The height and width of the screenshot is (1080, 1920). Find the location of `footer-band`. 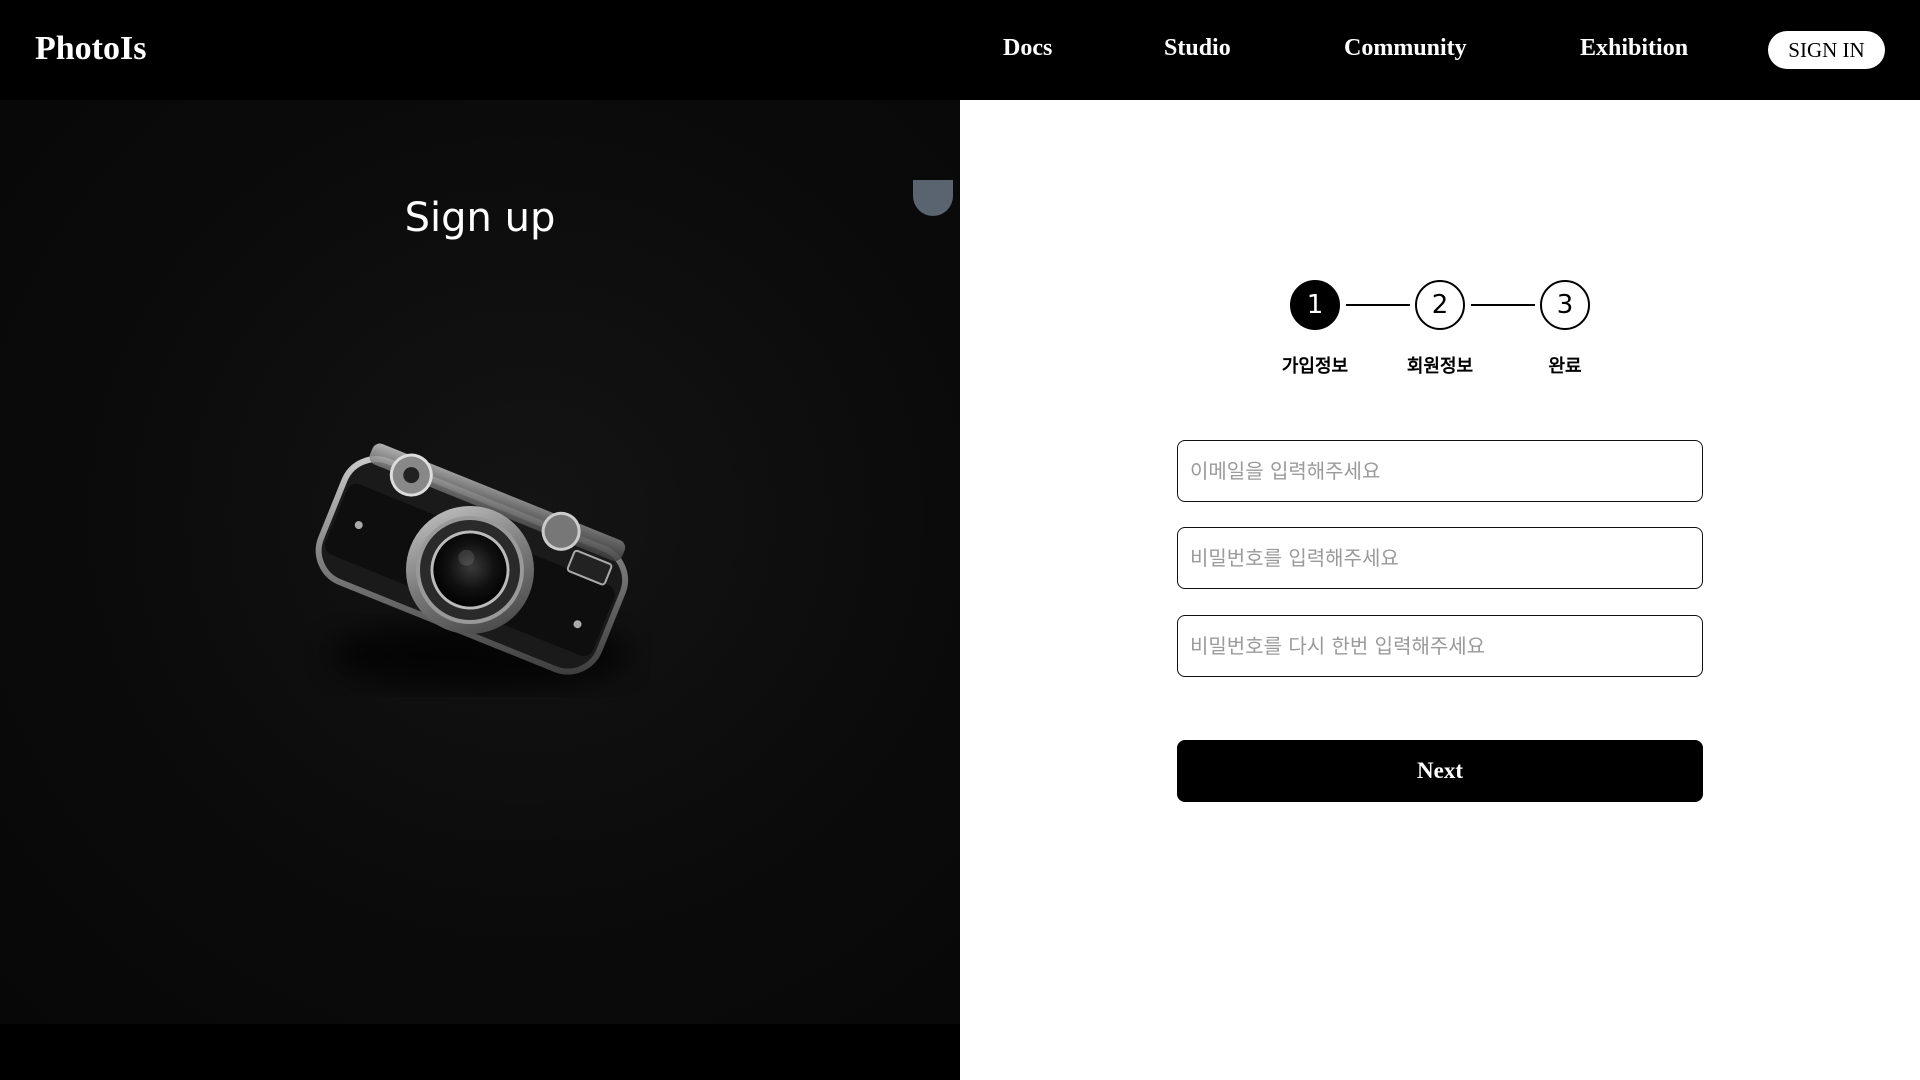

footer-band is located at coordinates (480, 1052).